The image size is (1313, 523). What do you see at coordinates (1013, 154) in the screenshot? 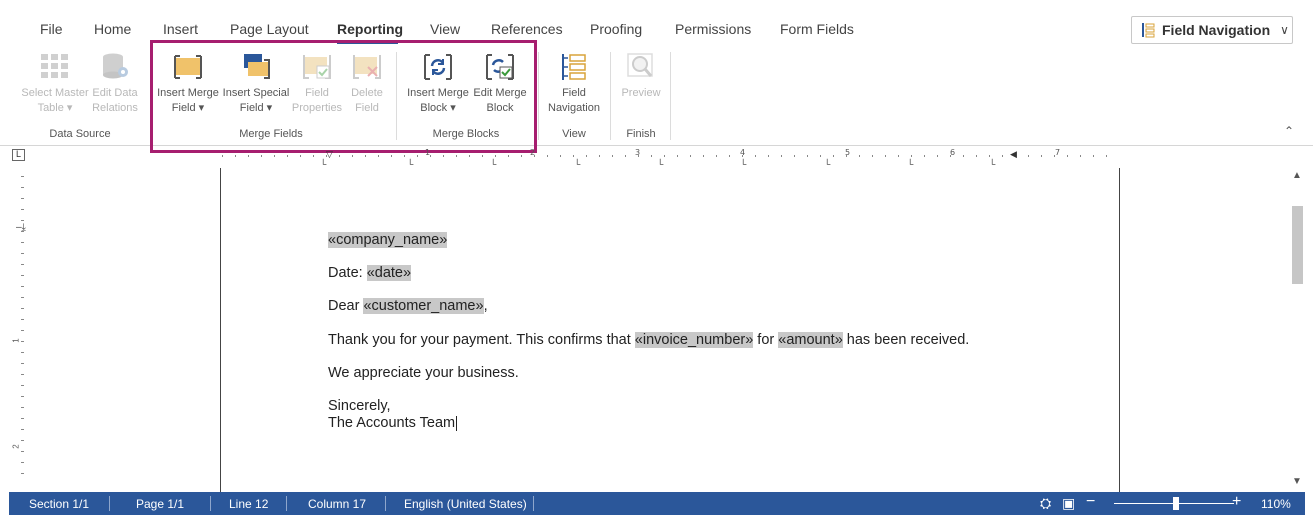
I see `right-indent-marker: ◀` at bounding box center [1013, 154].